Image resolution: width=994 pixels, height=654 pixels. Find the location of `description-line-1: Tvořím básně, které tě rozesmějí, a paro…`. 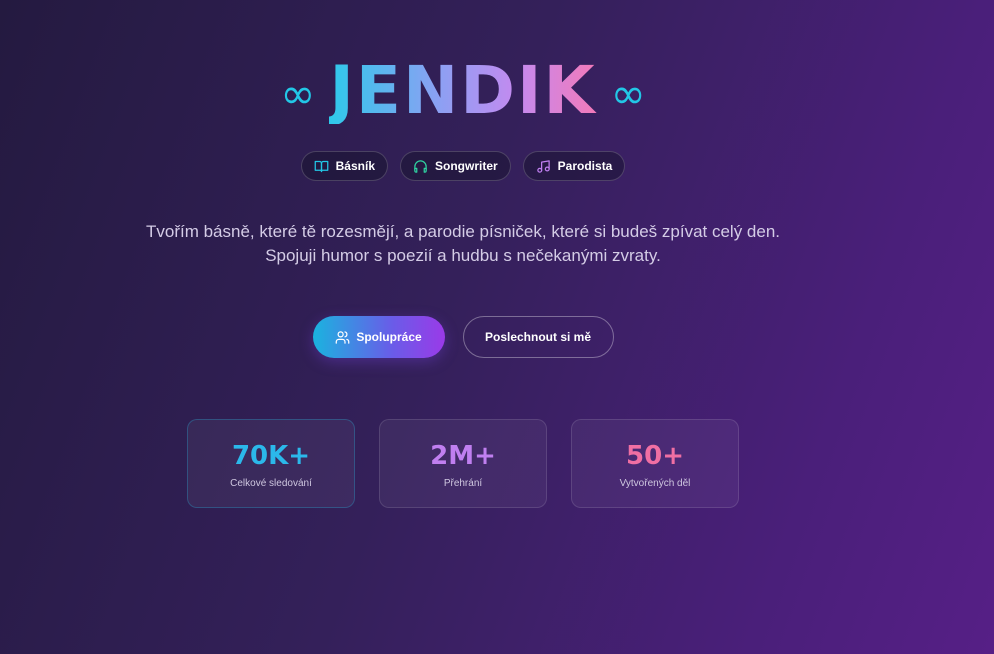

description-line-1: Tvořím básně, které tě rozesmějí, a paro… is located at coordinates (463, 231).